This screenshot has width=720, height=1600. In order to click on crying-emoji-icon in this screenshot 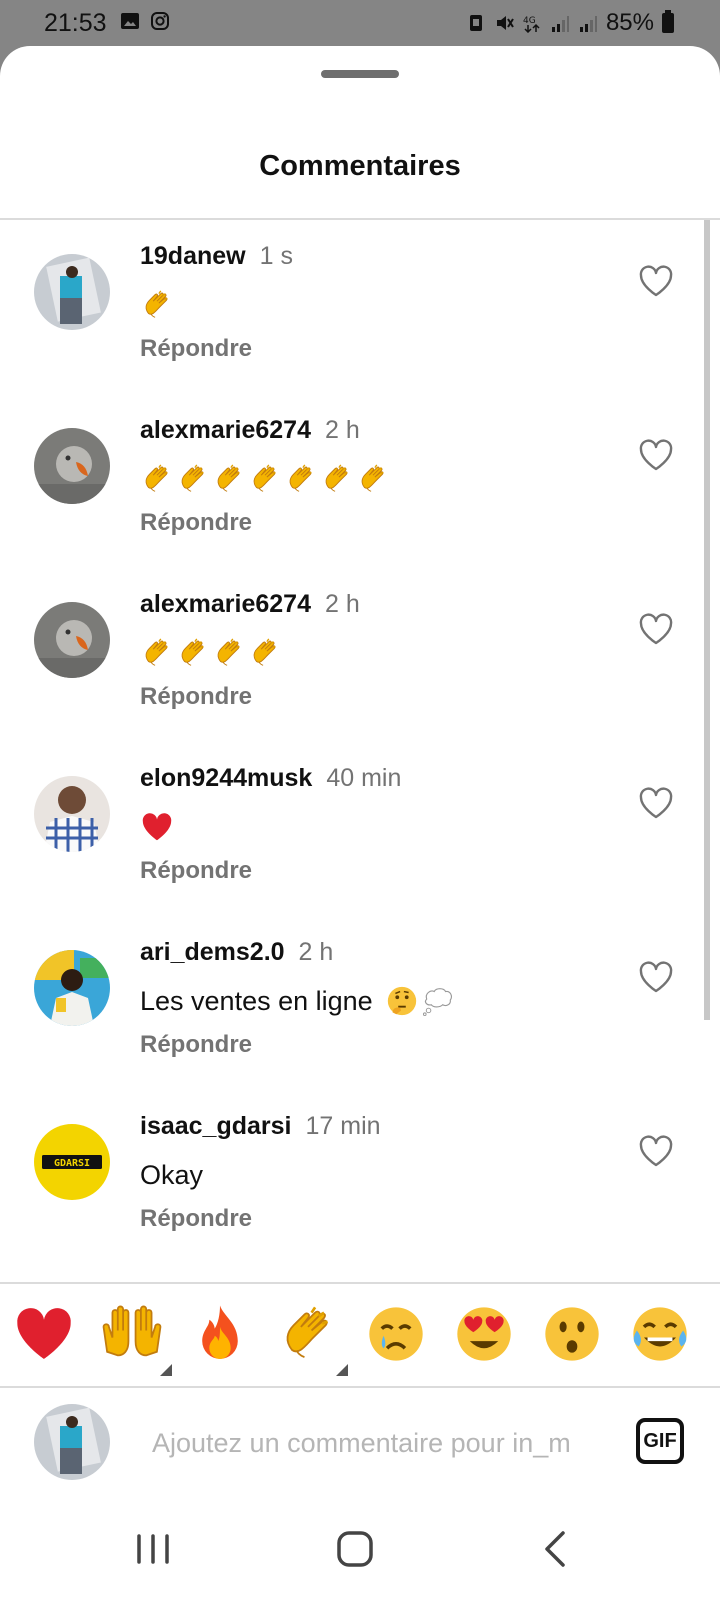, I will do `click(396, 1334)`.